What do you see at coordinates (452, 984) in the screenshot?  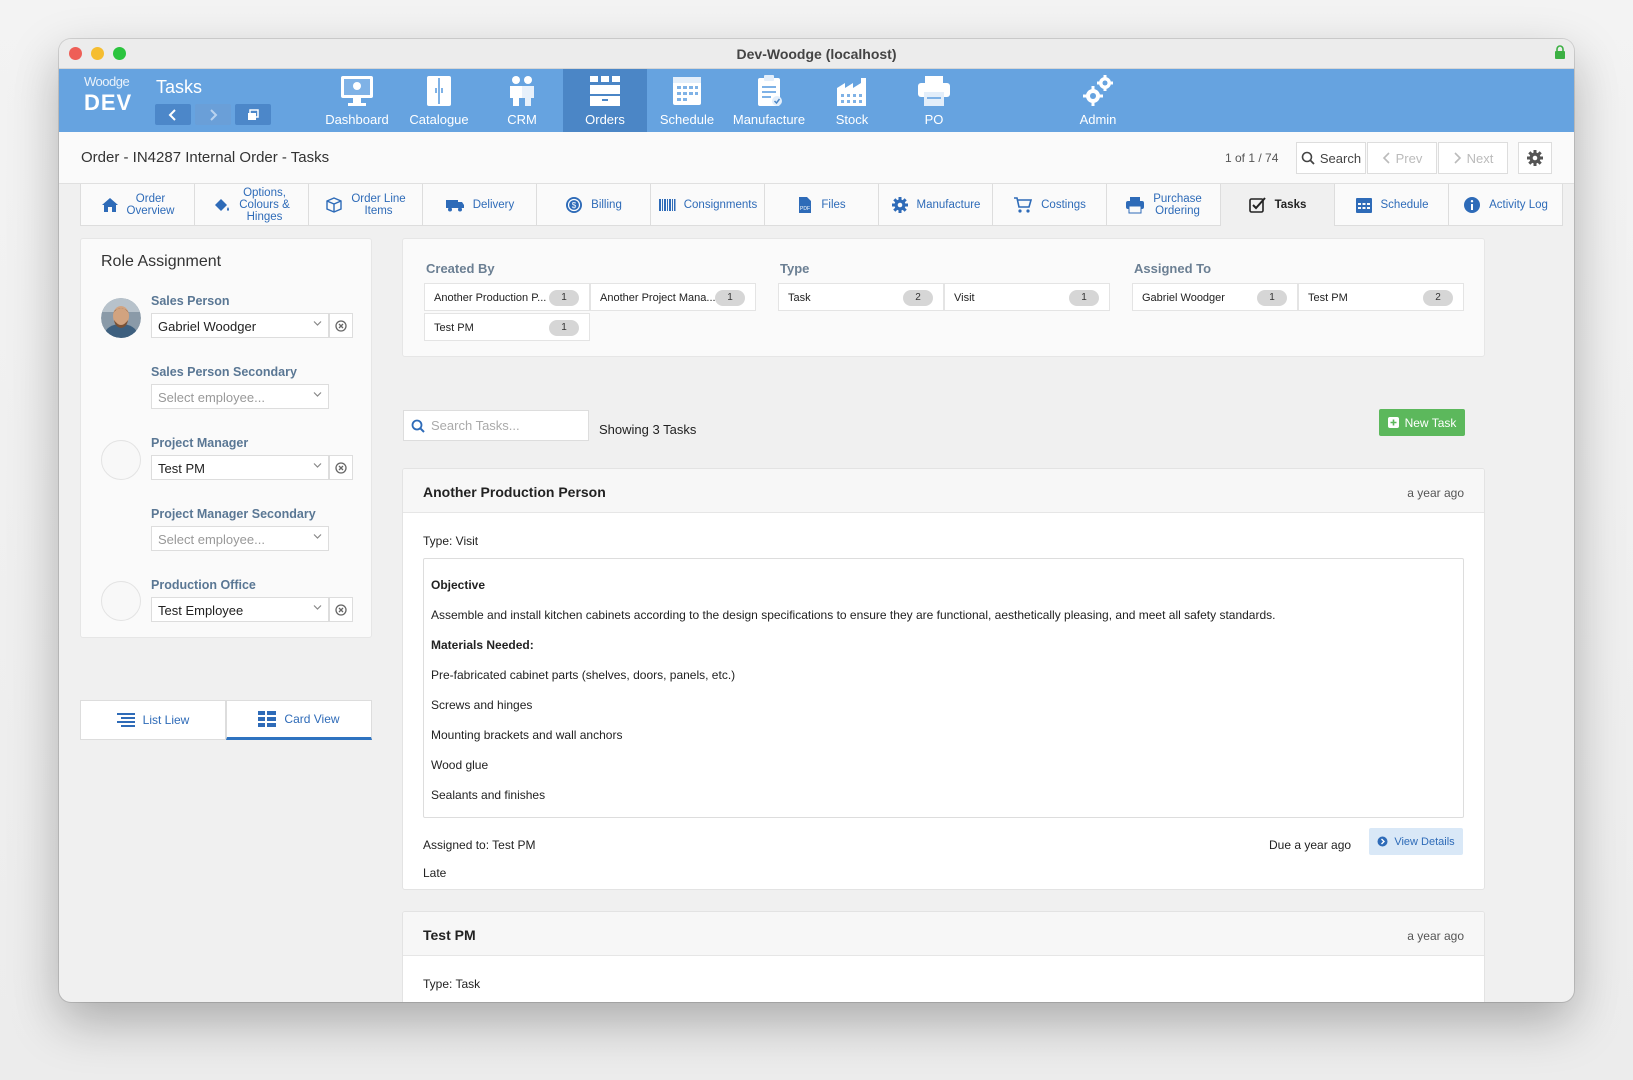 I see `task-type: Type: Task` at bounding box center [452, 984].